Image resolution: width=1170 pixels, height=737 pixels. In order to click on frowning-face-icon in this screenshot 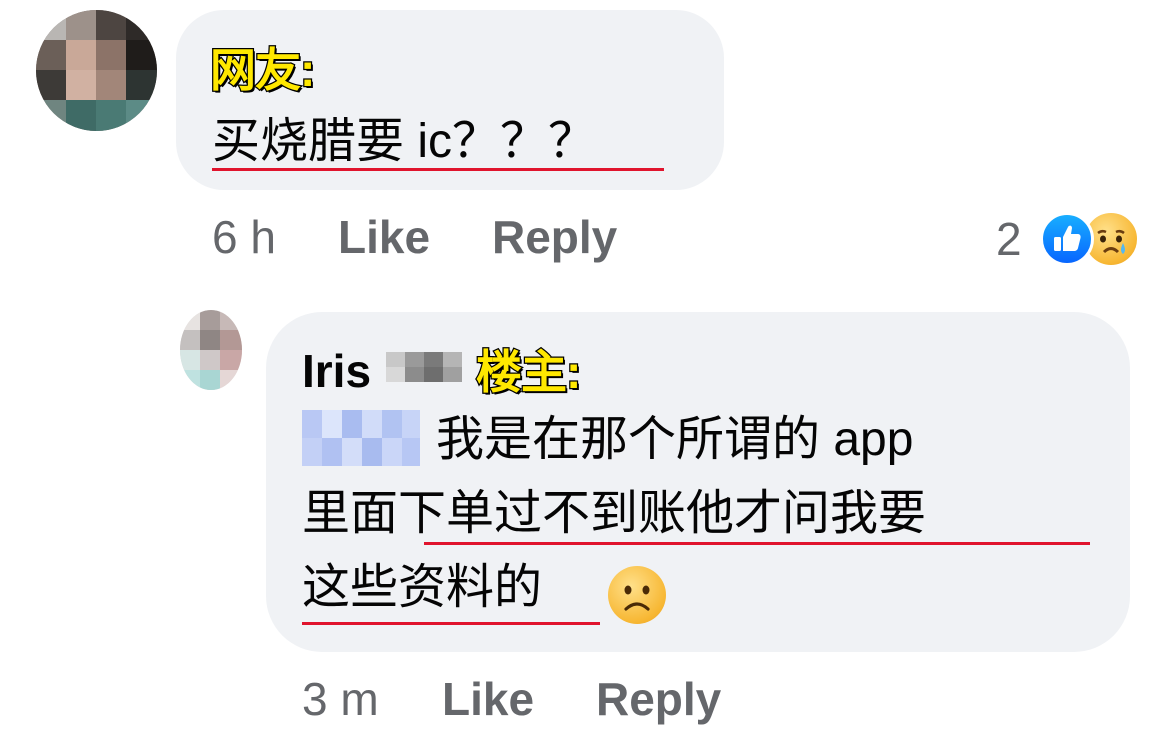, I will do `click(637, 595)`.